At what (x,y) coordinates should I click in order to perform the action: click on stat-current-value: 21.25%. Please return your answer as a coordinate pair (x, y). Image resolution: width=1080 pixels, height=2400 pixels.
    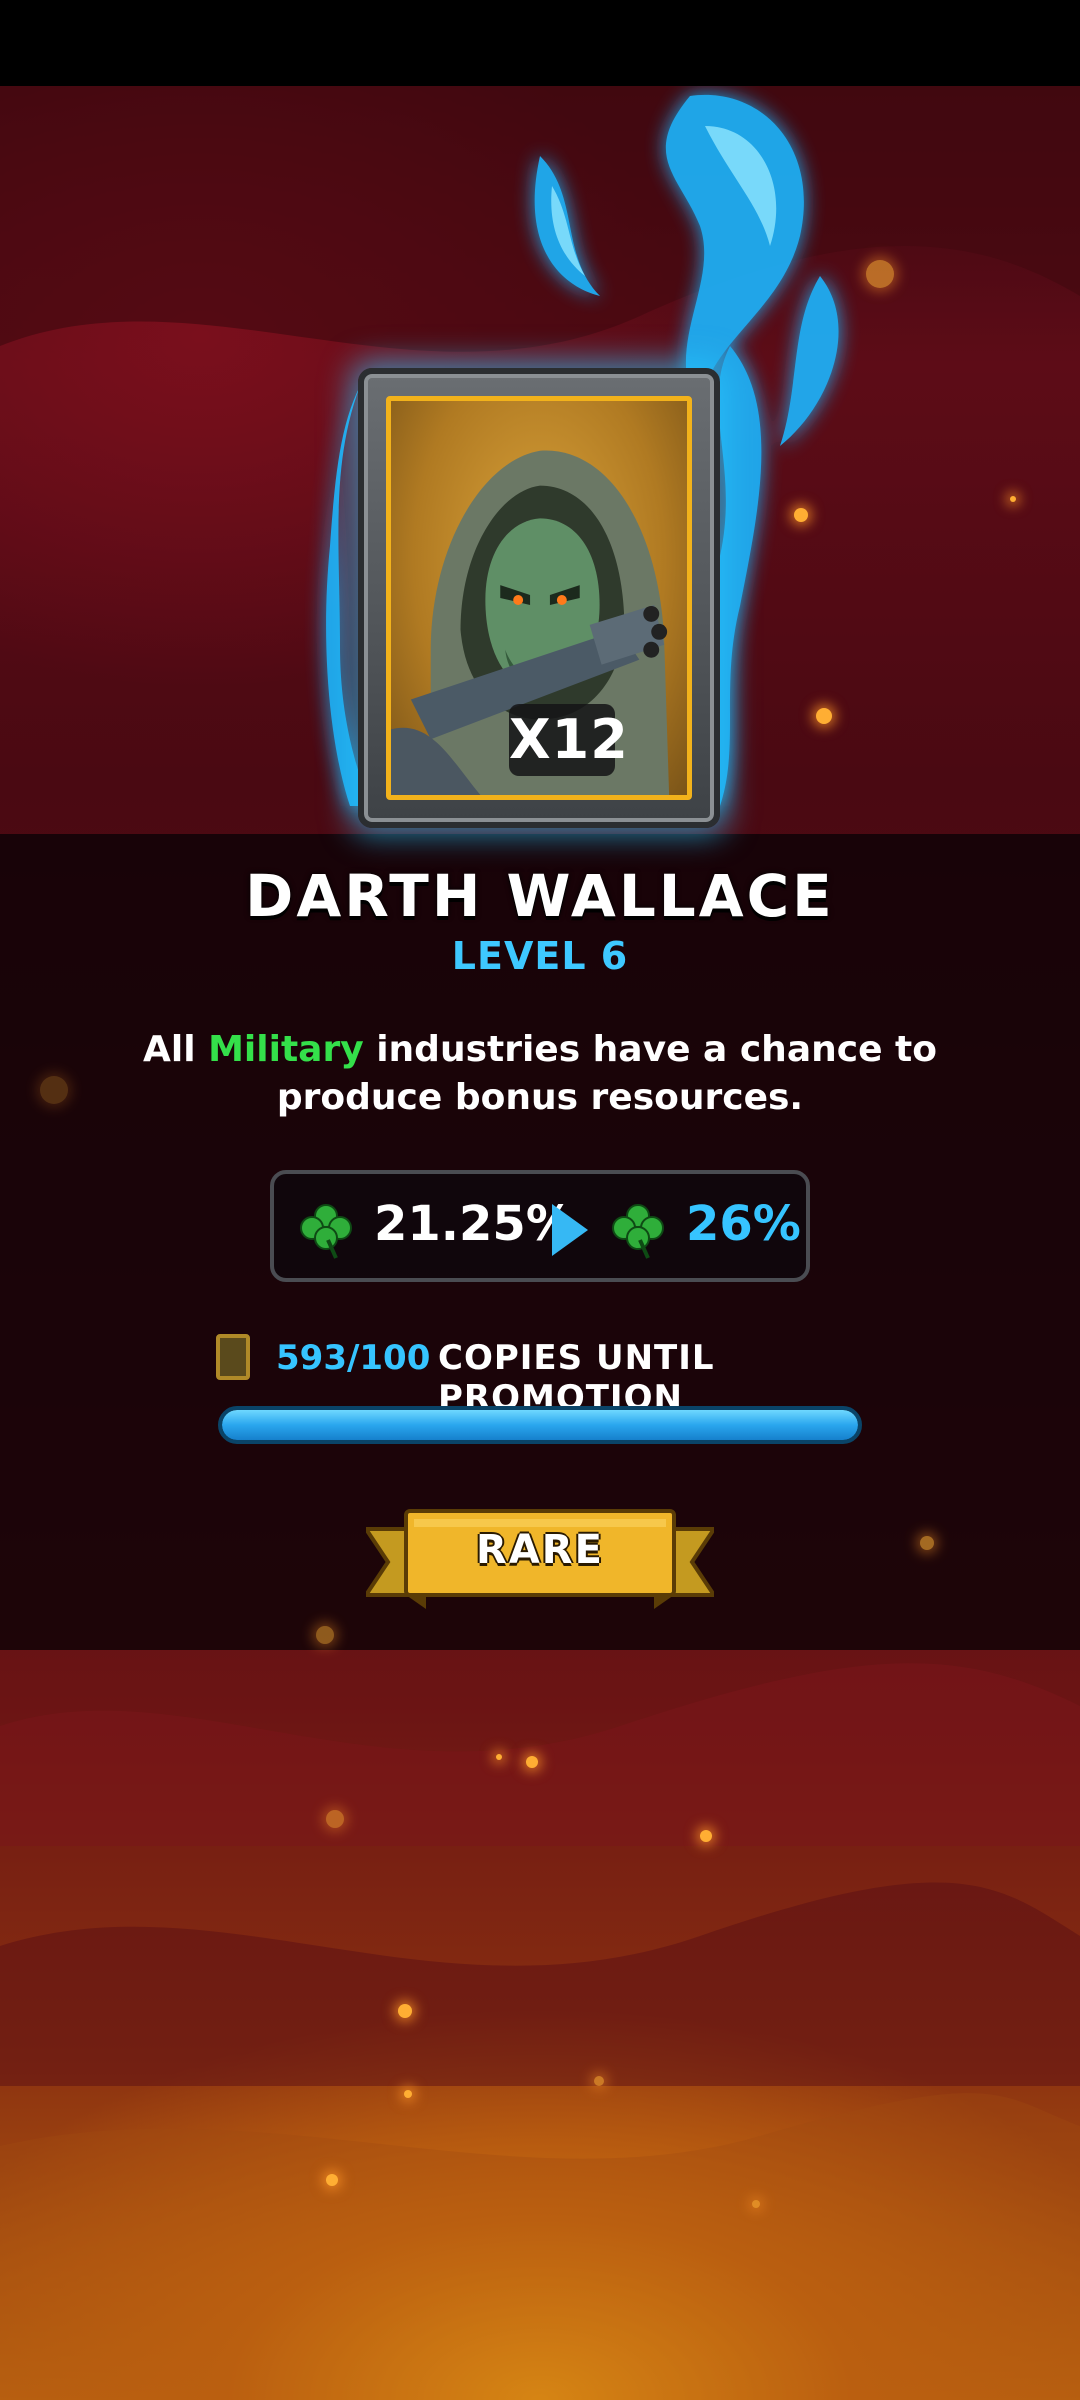
    Looking at the image, I should click on (474, 1224).